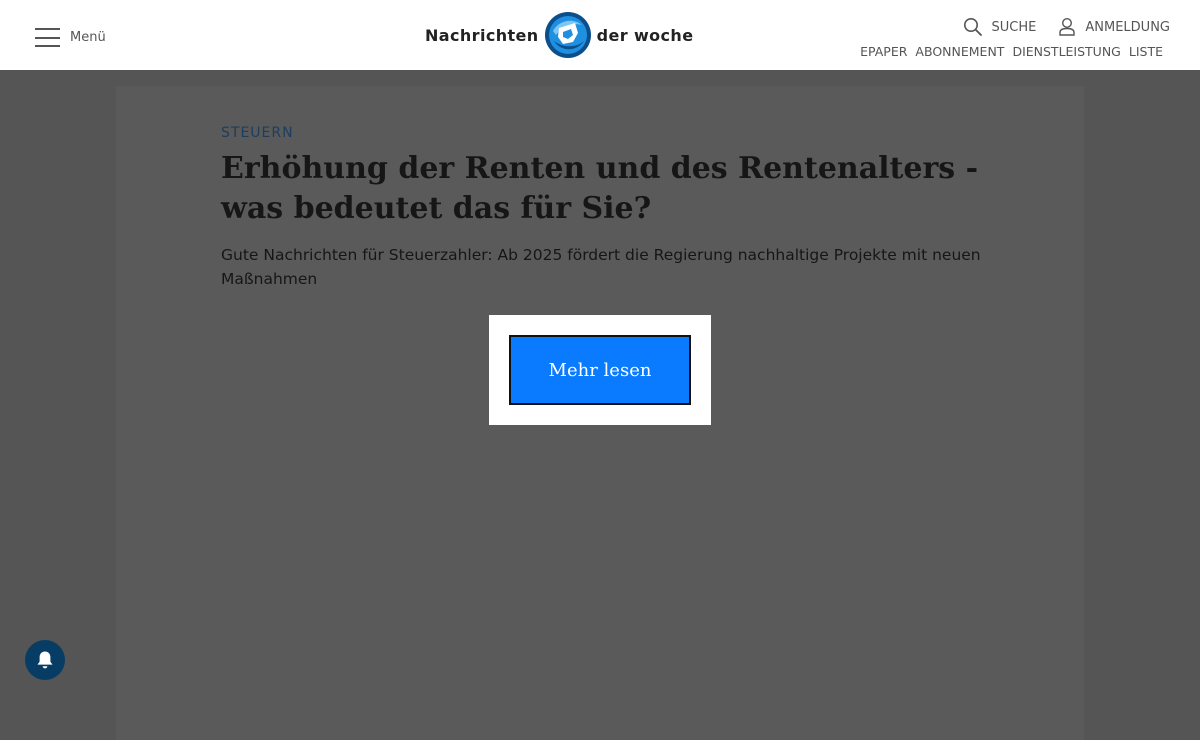 This screenshot has height=740, width=1200. Describe the element at coordinates (1067, 26) in the screenshot. I see `user-icon` at that location.